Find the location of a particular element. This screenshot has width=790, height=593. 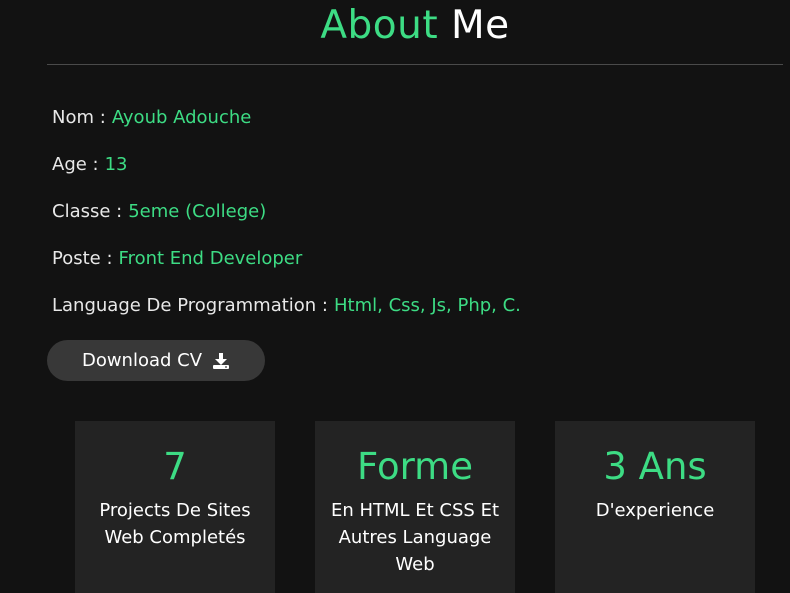

page-title: About Me is located at coordinates (395, 26).